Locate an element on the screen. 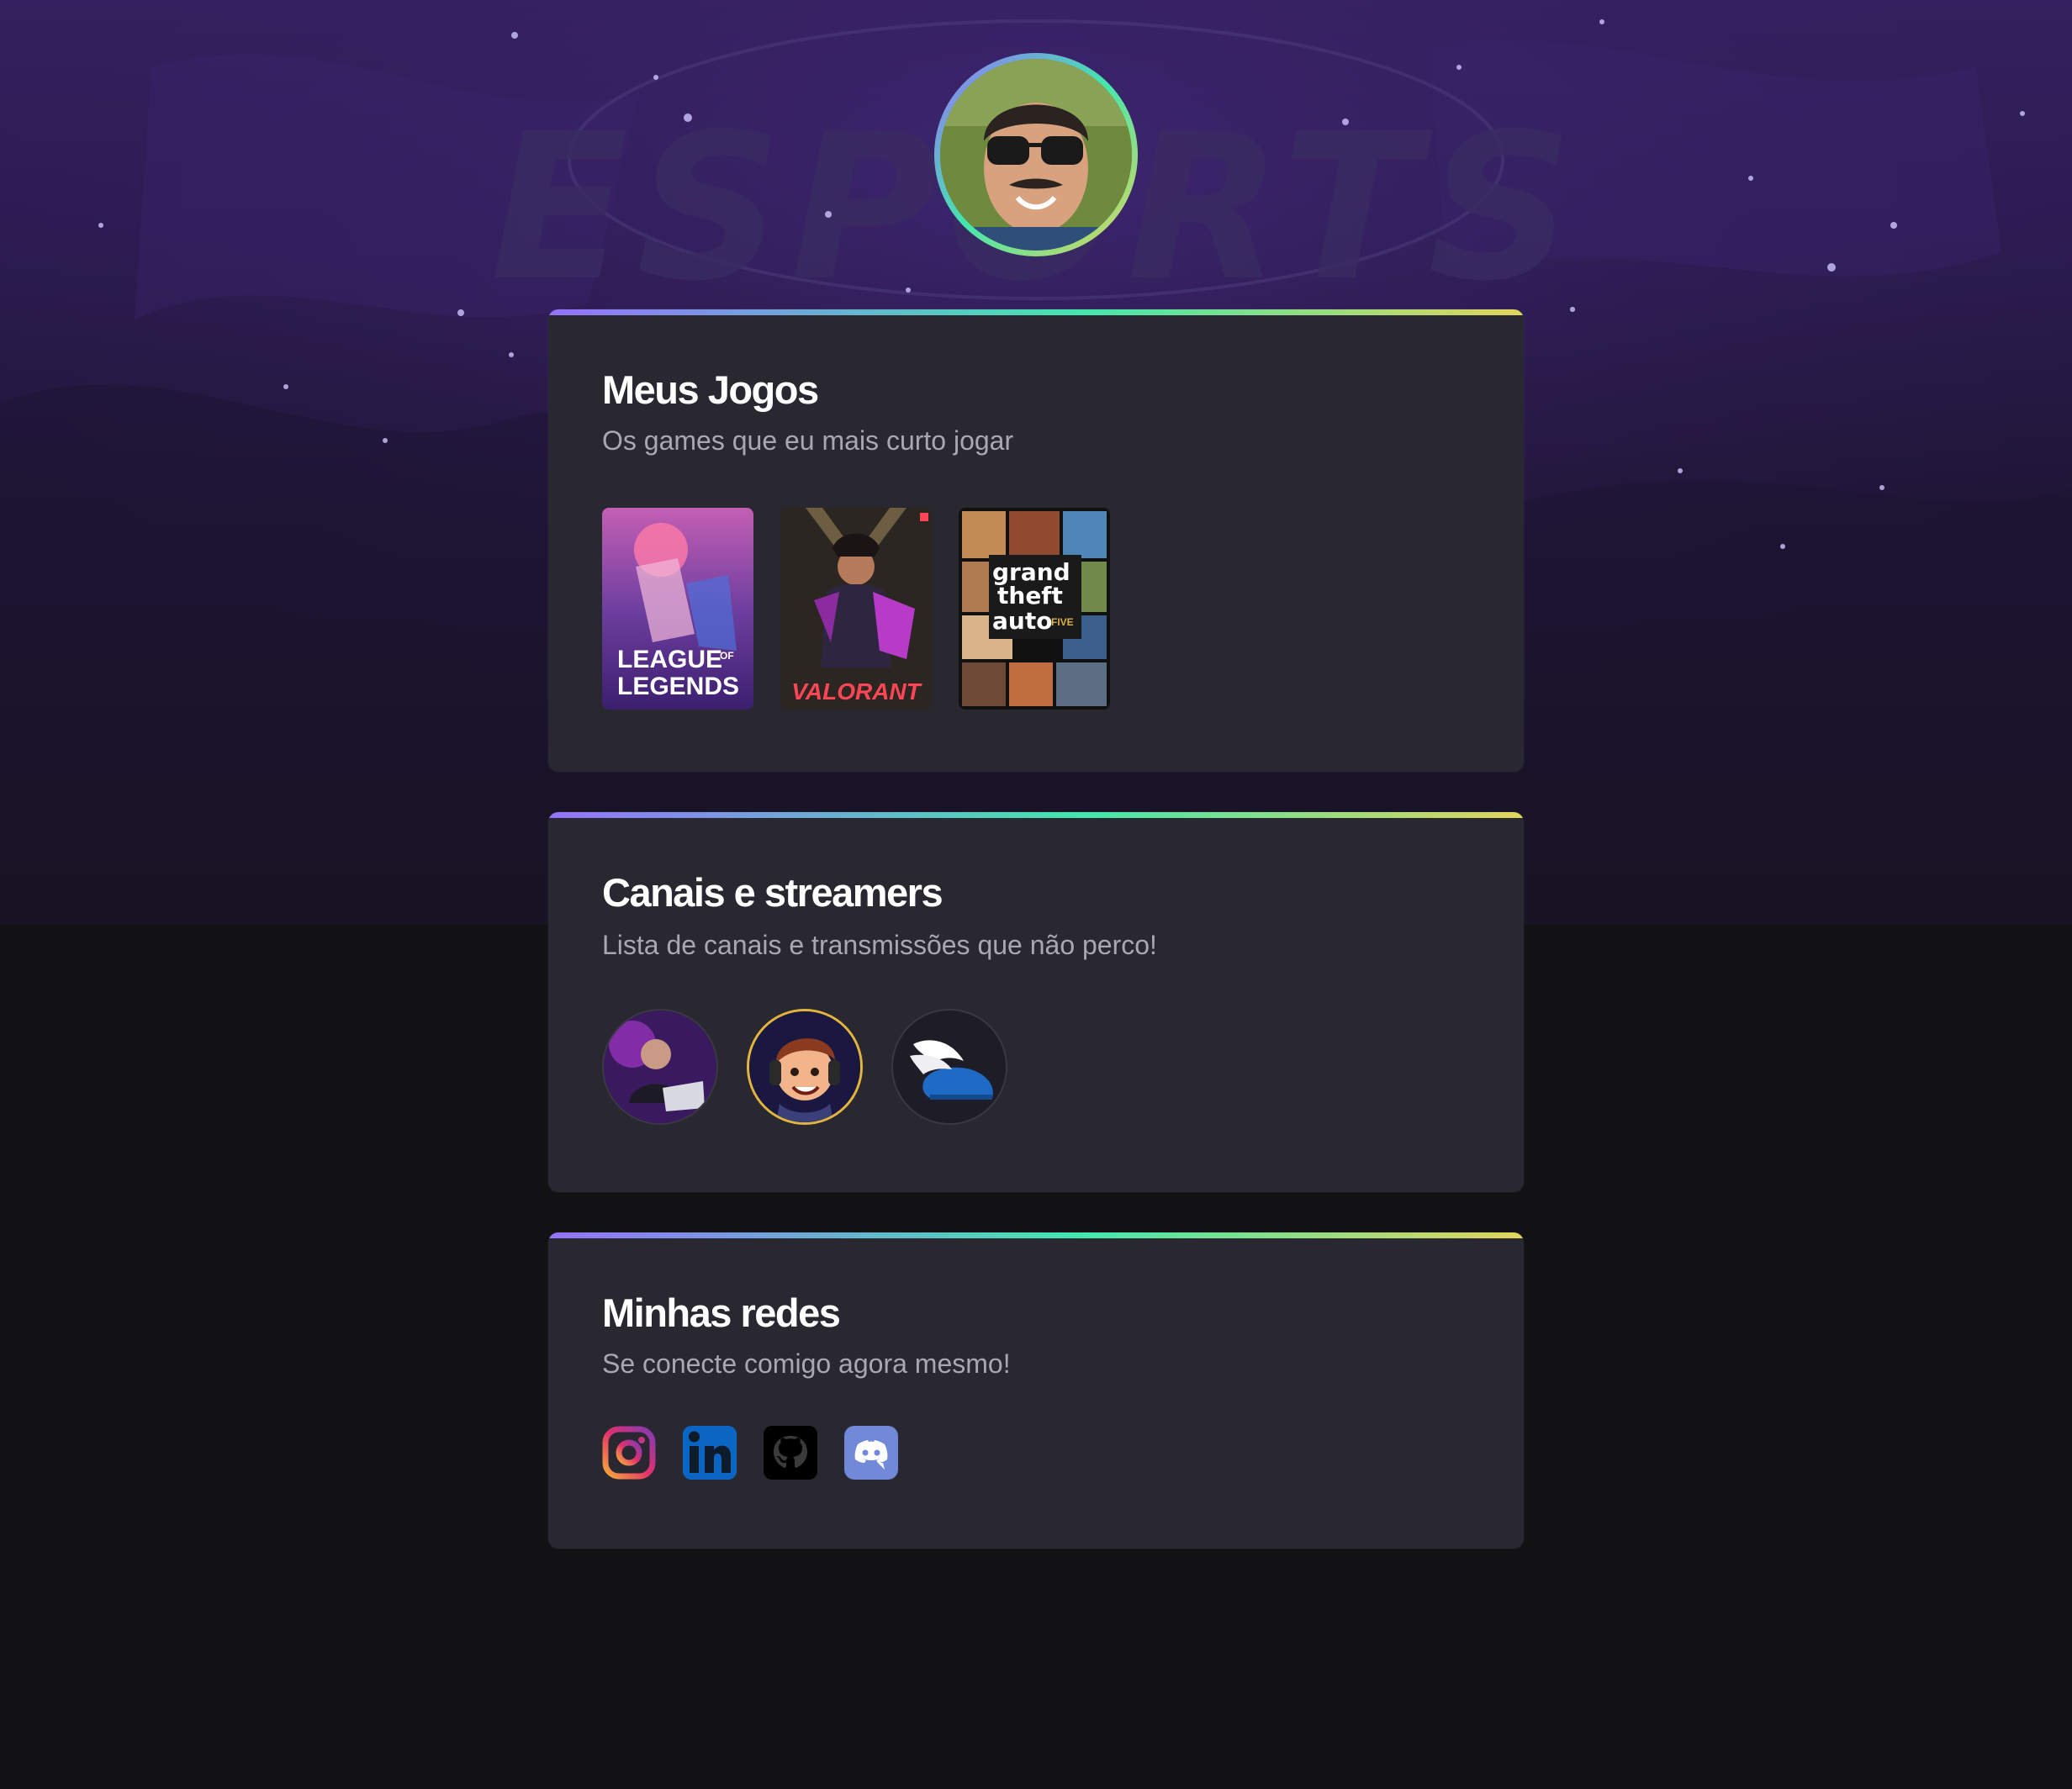 This screenshot has height=1789, width=2072. games-card-subtitle: Os games que eu mais curto jogar is located at coordinates (808, 441).